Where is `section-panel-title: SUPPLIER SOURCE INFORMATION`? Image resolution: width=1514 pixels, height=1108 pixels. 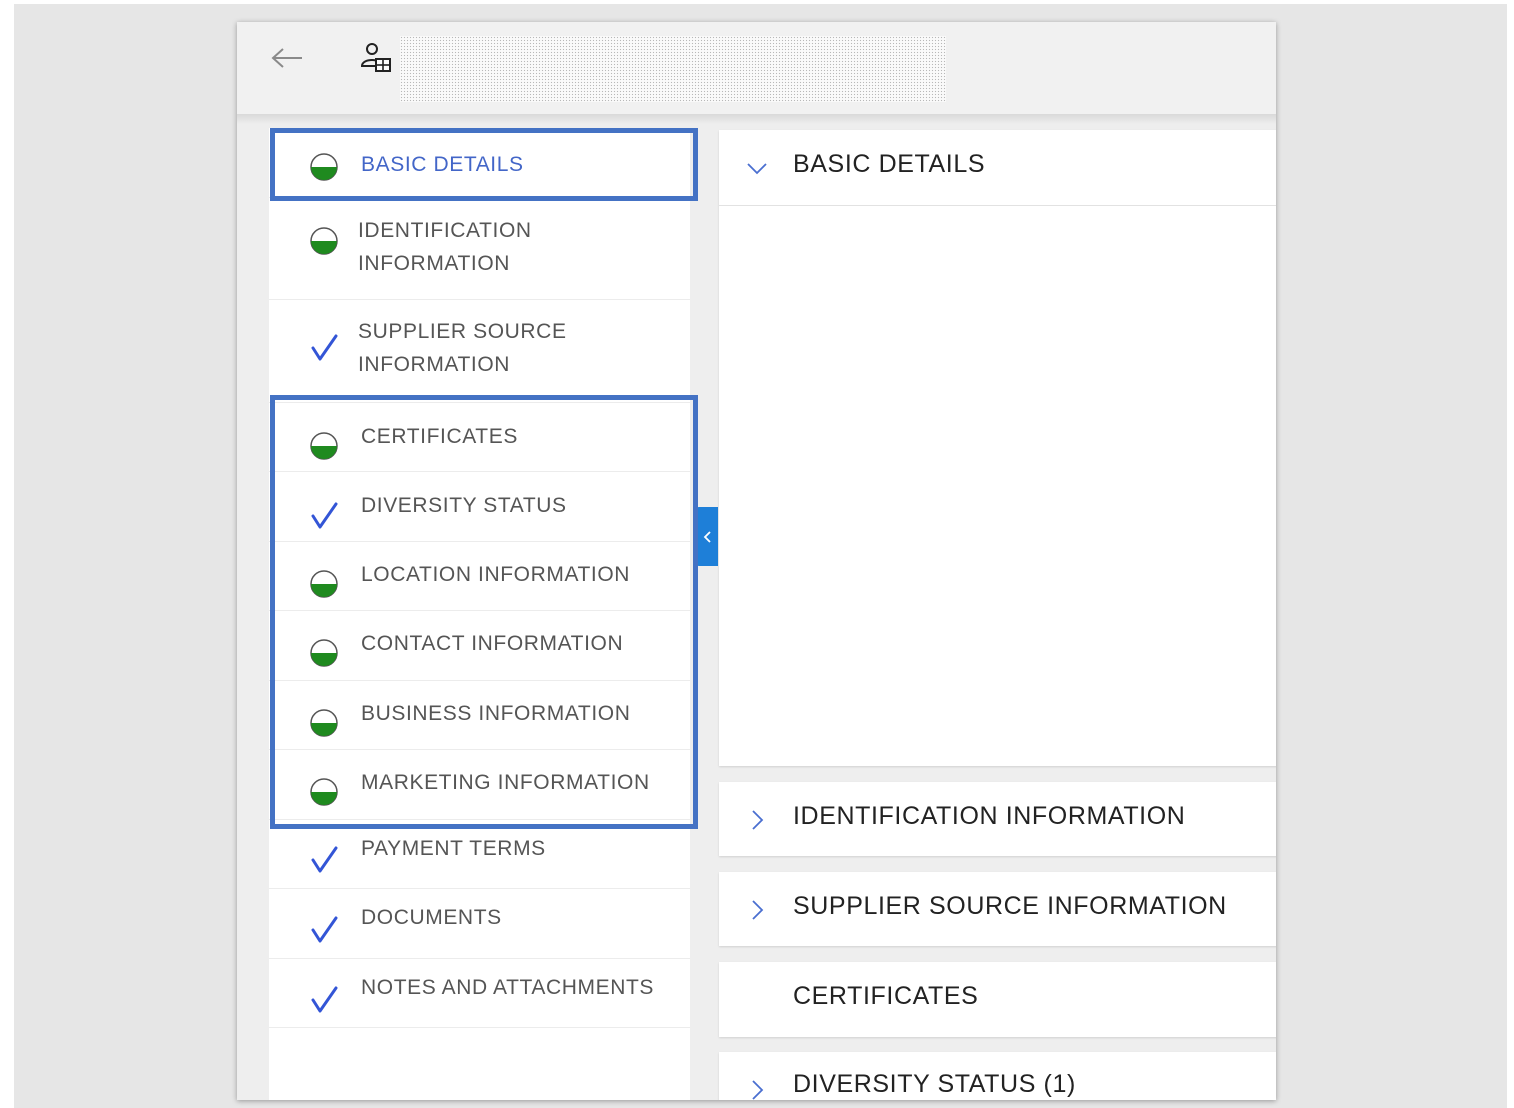
section-panel-title: SUPPLIER SOURCE INFORMATION is located at coordinates (1010, 906).